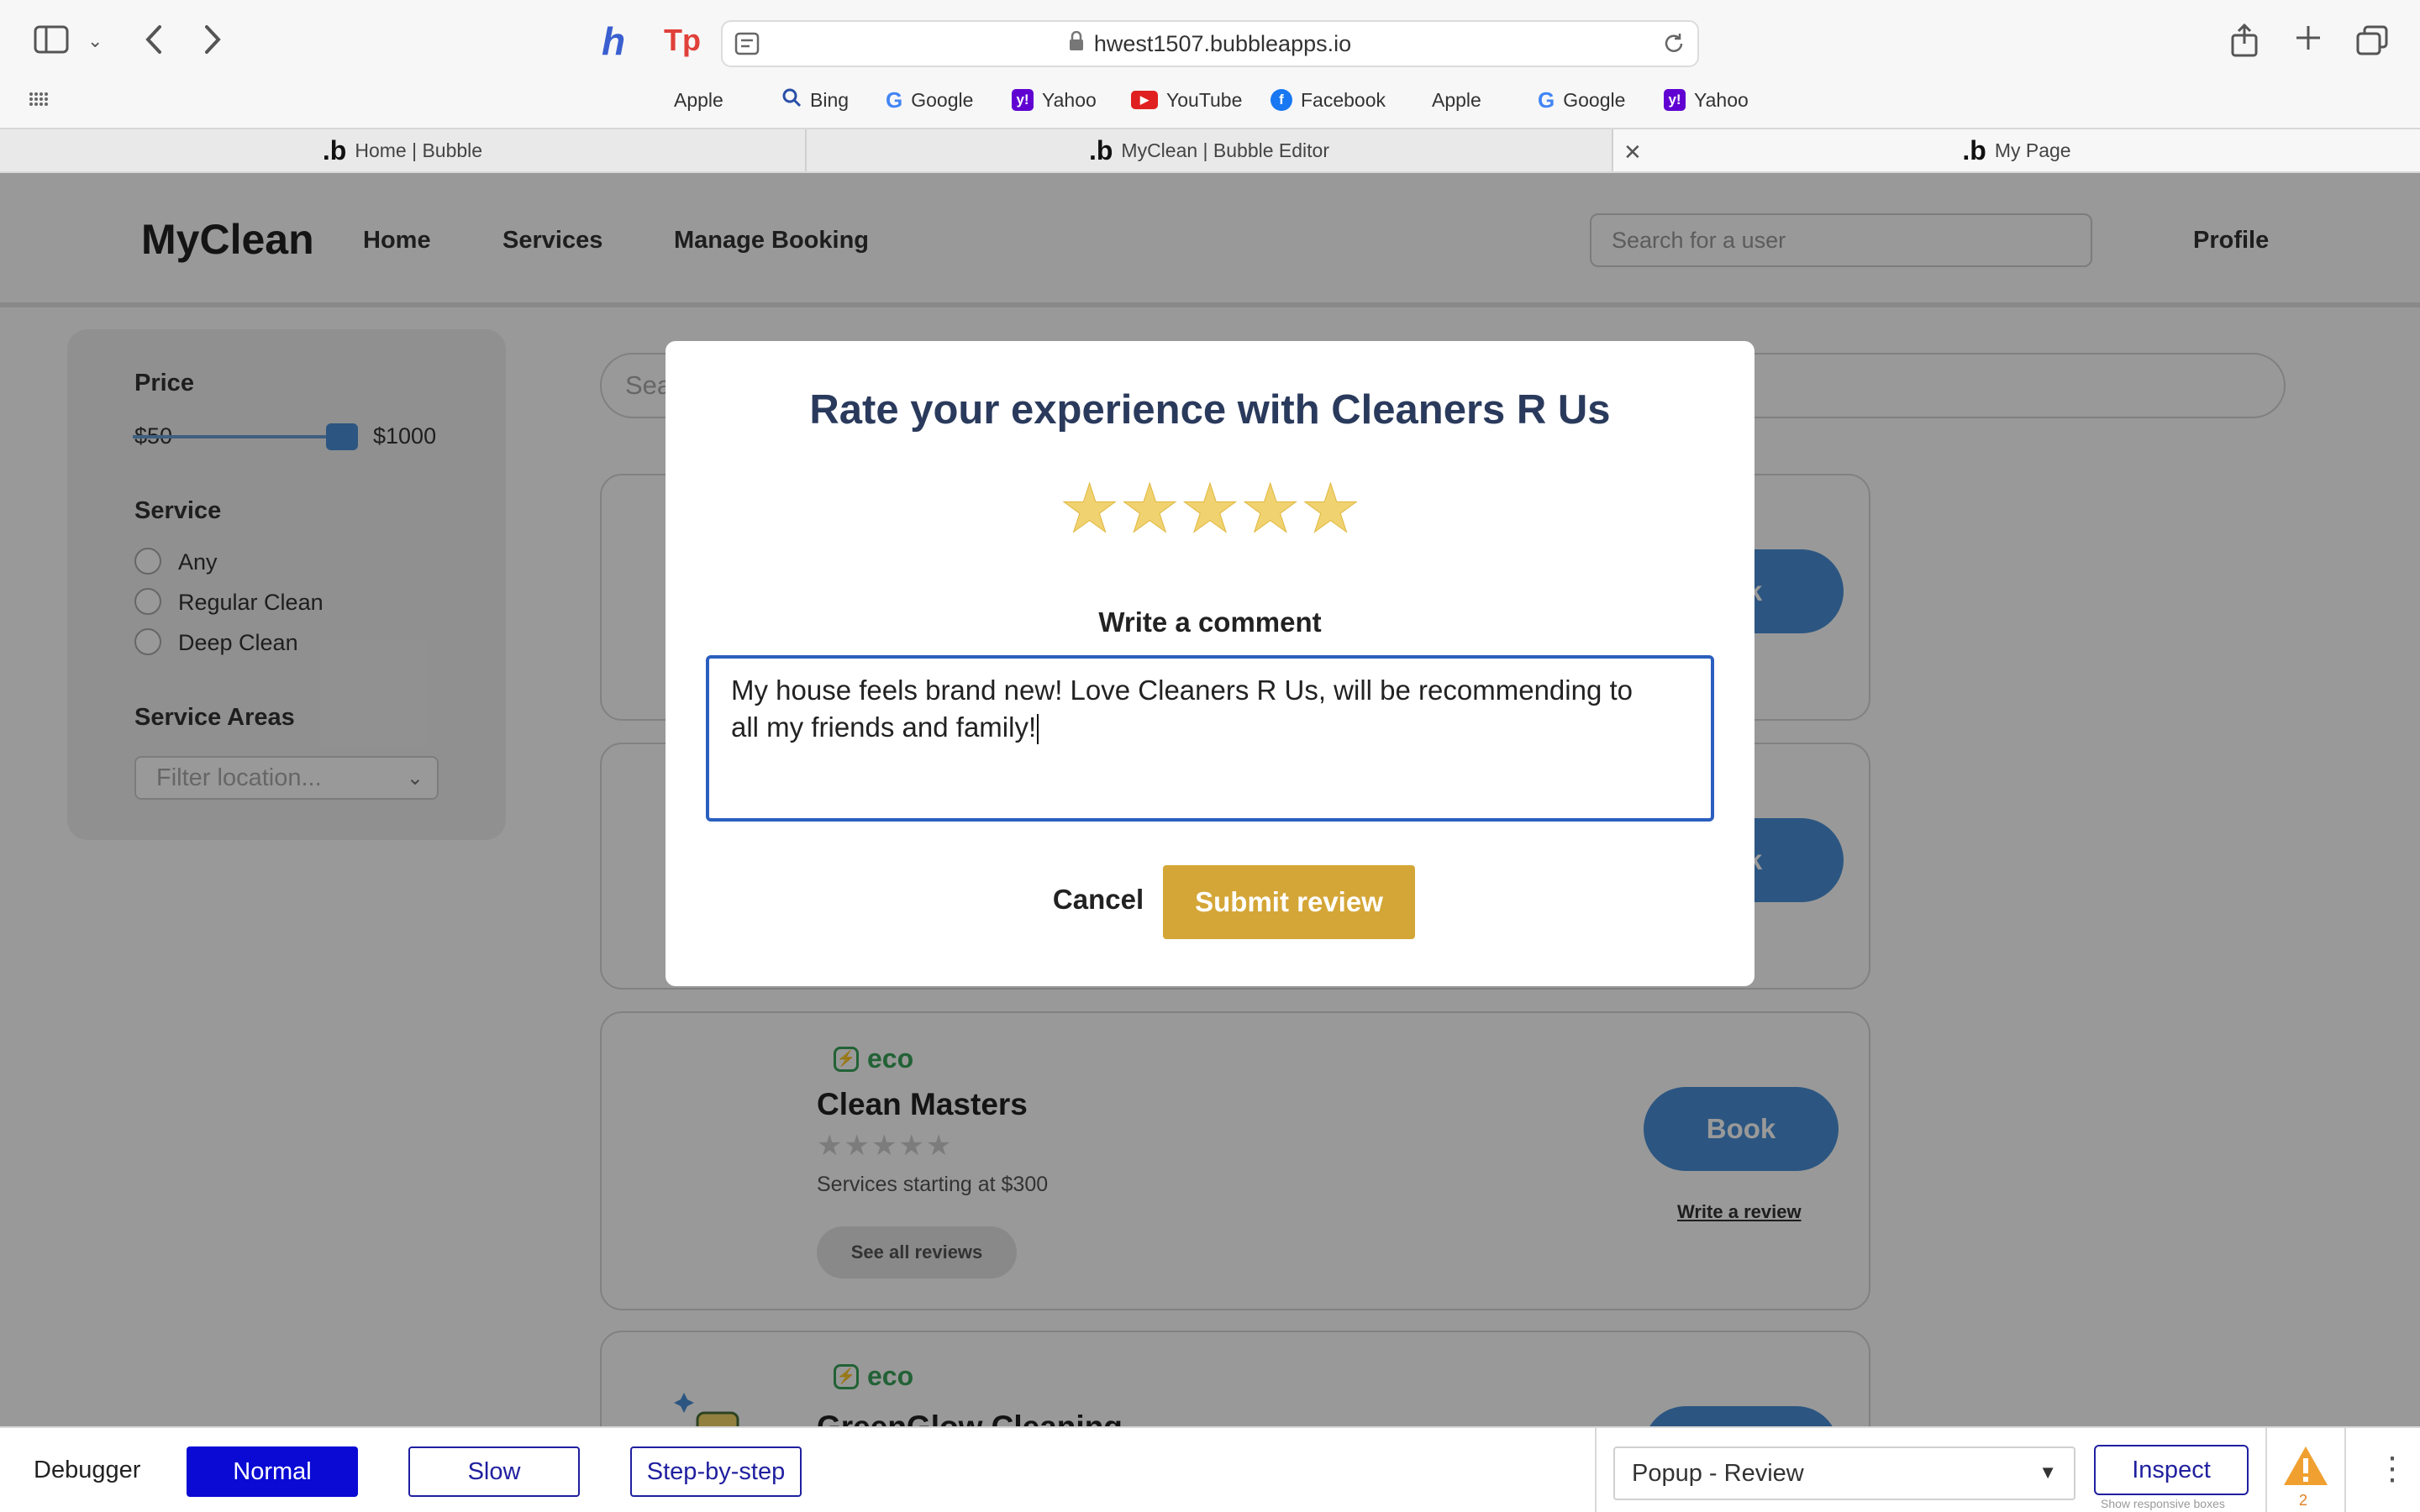 This screenshot has height=1512, width=2420. What do you see at coordinates (214, 42) in the screenshot?
I see `forward-arrow-icon` at bounding box center [214, 42].